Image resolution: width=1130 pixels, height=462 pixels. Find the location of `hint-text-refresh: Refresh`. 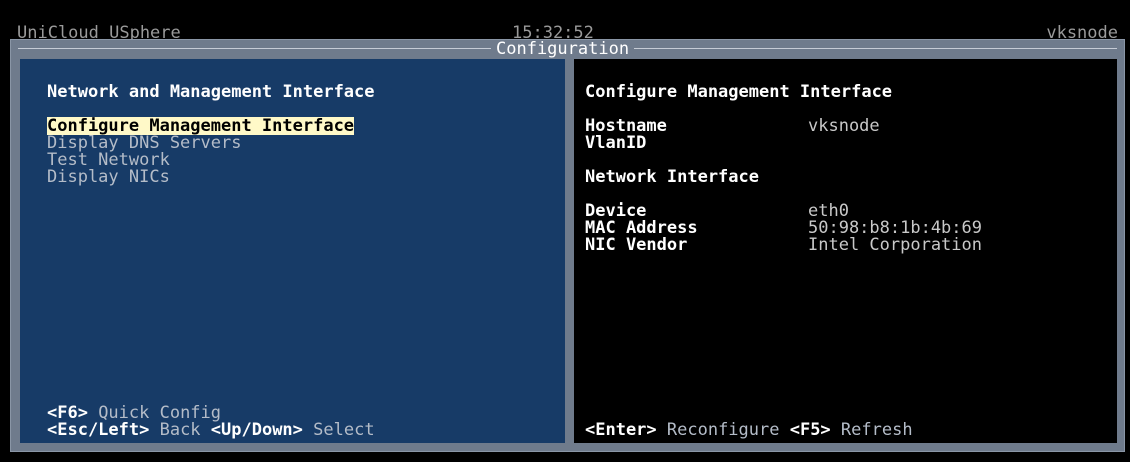

hint-text-refresh: Refresh is located at coordinates (871, 430).